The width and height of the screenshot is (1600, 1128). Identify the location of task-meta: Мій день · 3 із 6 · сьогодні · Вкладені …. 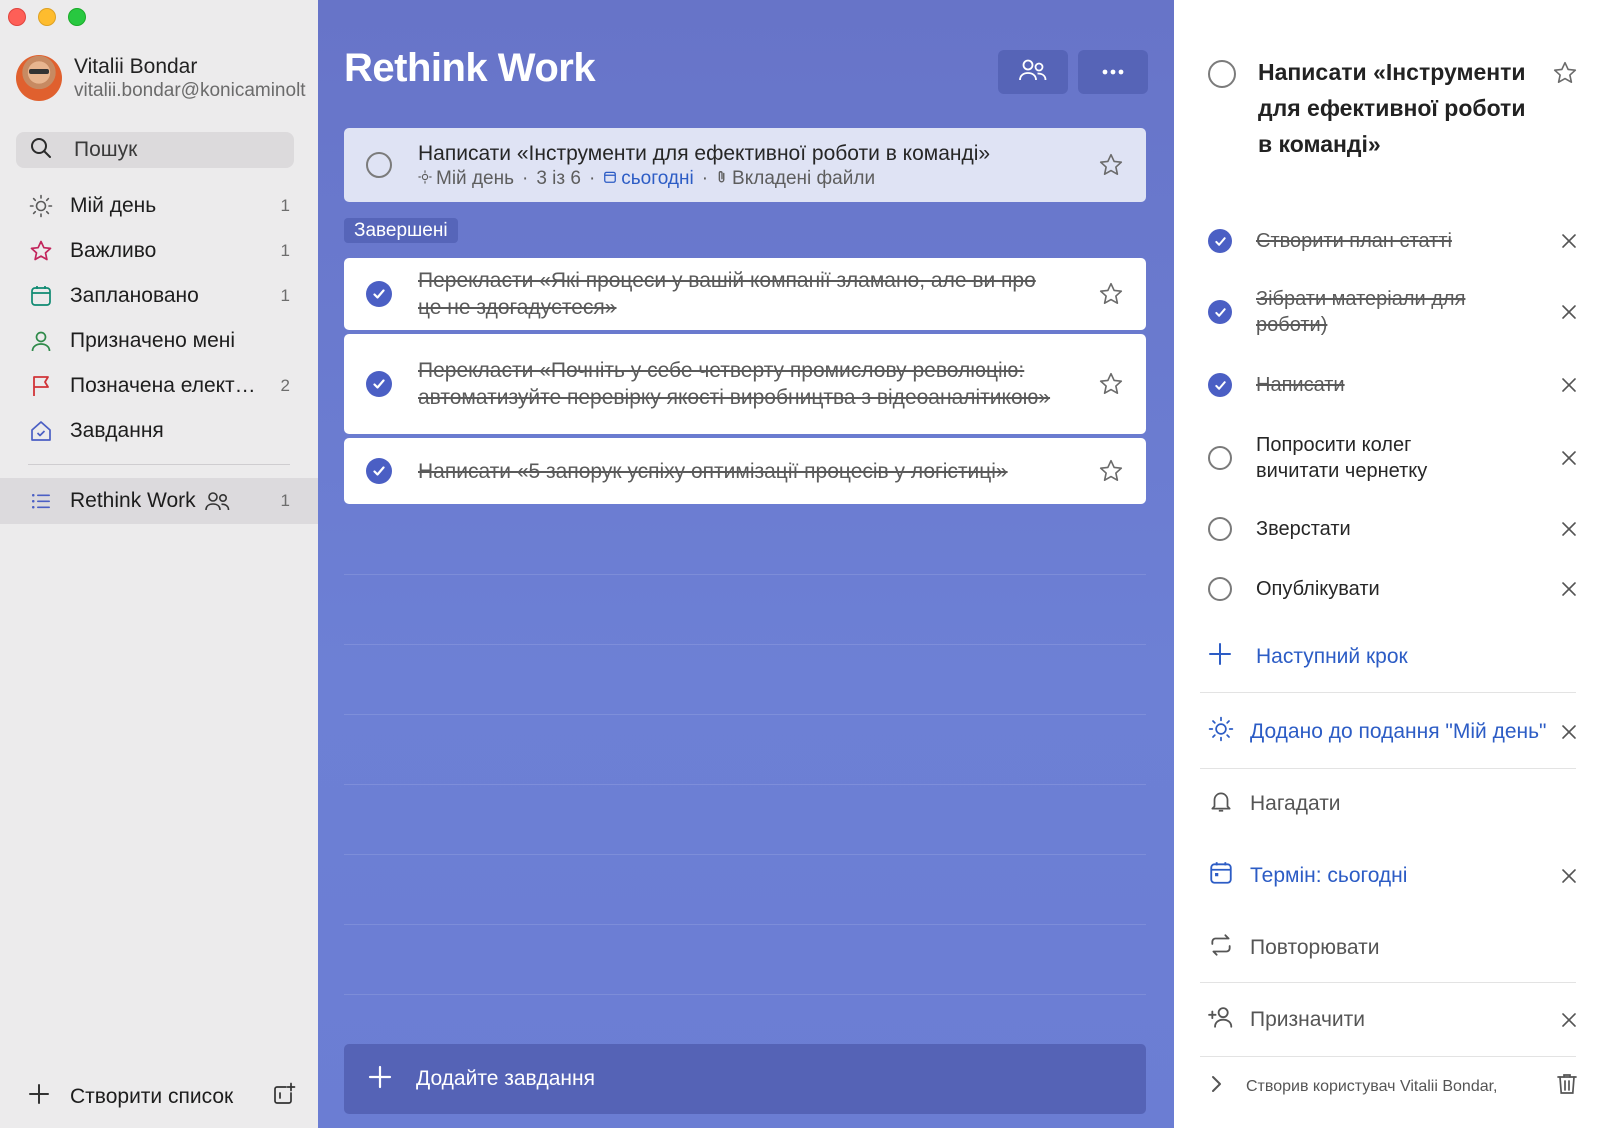
(758, 179).